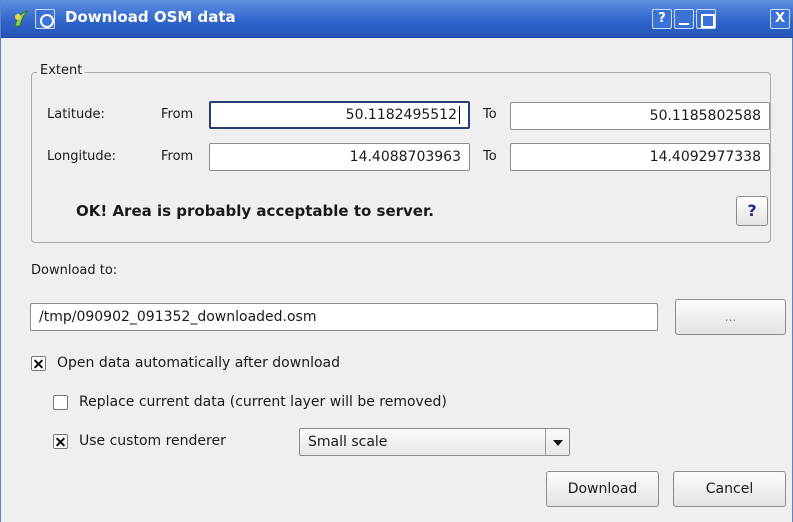 The height and width of the screenshot is (522, 793). What do you see at coordinates (76, 114) in the screenshot?
I see `latitude-label: Latitude:` at bounding box center [76, 114].